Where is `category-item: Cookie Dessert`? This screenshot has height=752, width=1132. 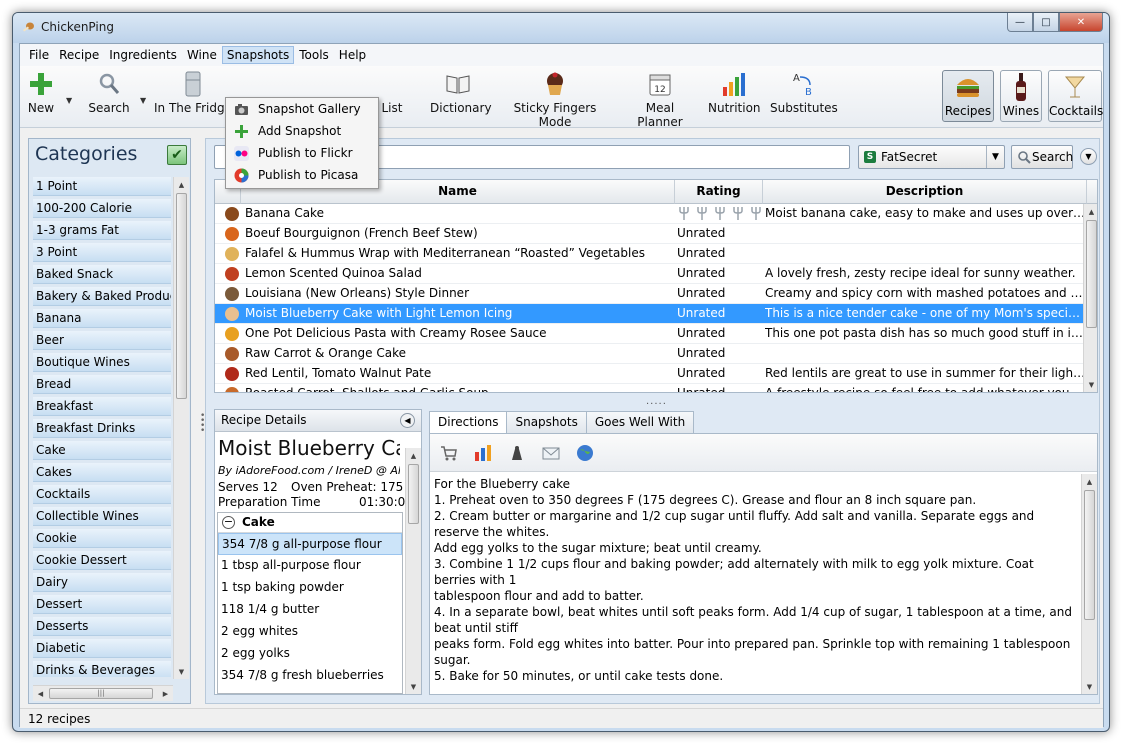 category-item: Cookie Dessert is located at coordinates (102, 560).